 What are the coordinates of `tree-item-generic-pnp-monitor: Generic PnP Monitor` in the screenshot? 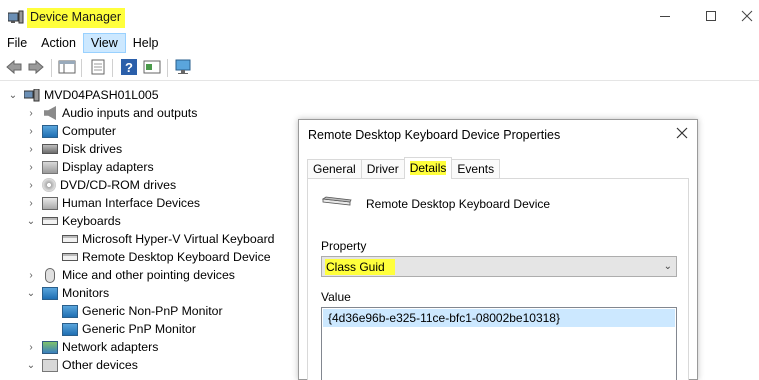 It's located at (129, 329).